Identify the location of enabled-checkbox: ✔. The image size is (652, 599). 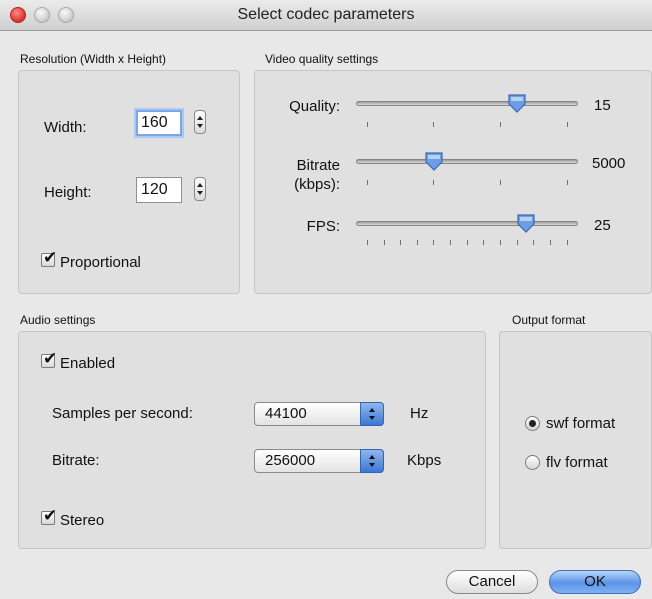
(49, 359).